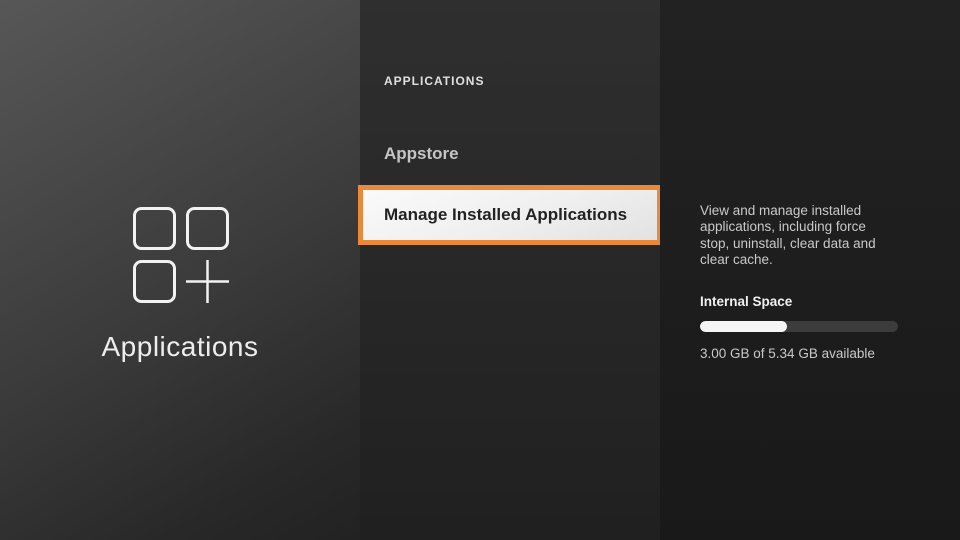 This screenshot has height=540, width=960. What do you see at coordinates (787, 353) in the screenshot?
I see `storage-available-text: 3.00 GB of 5.34 GB available` at bounding box center [787, 353].